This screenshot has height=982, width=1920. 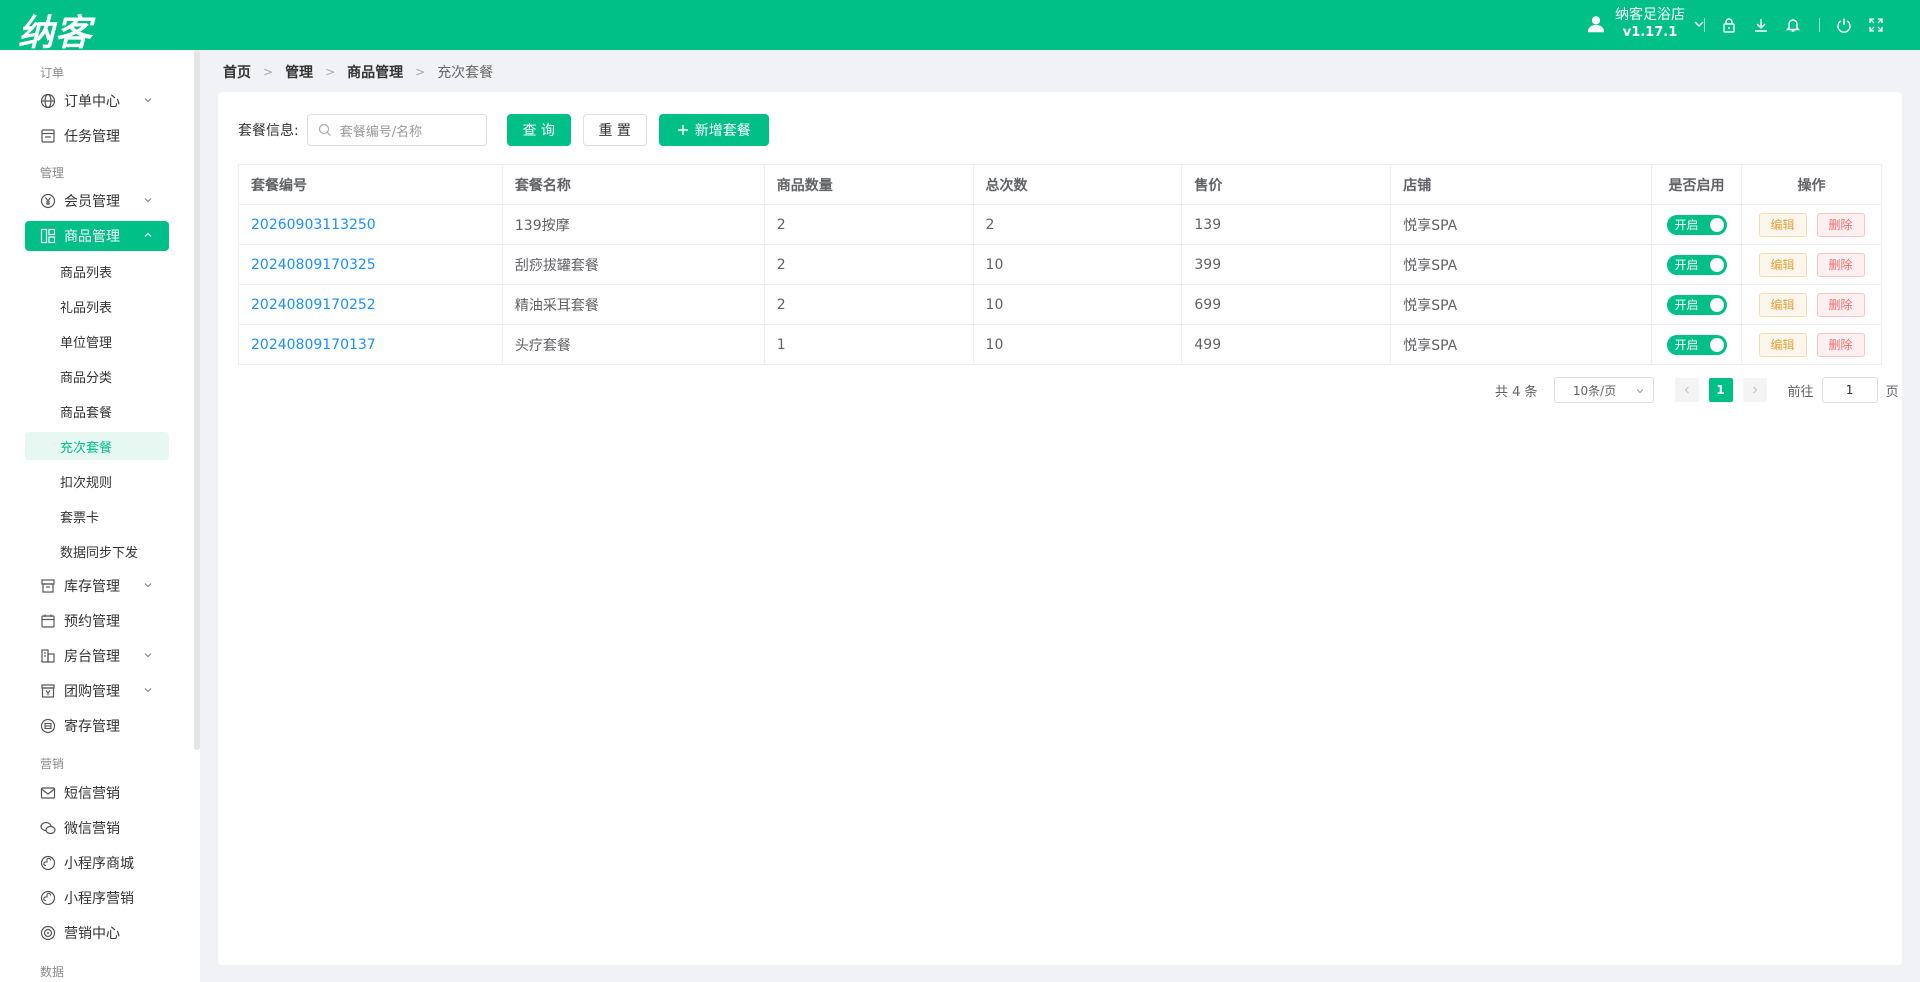 What do you see at coordinates (1286, 184) in the screenshot?
I see `column-header: 售价` at bounding box center [1286, 184].